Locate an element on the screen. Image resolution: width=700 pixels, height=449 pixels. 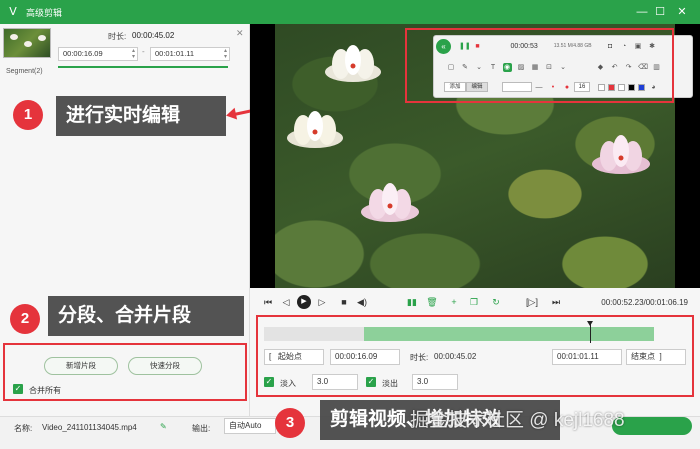
callout-1-badge: 1 is located at coordinates (28, 115).